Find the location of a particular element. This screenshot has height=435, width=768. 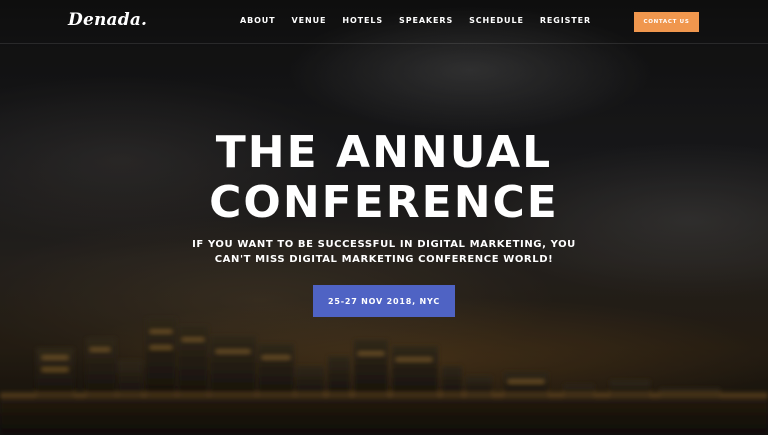

contact-us-button: CONTACT US is located at coordinates (666, 22).